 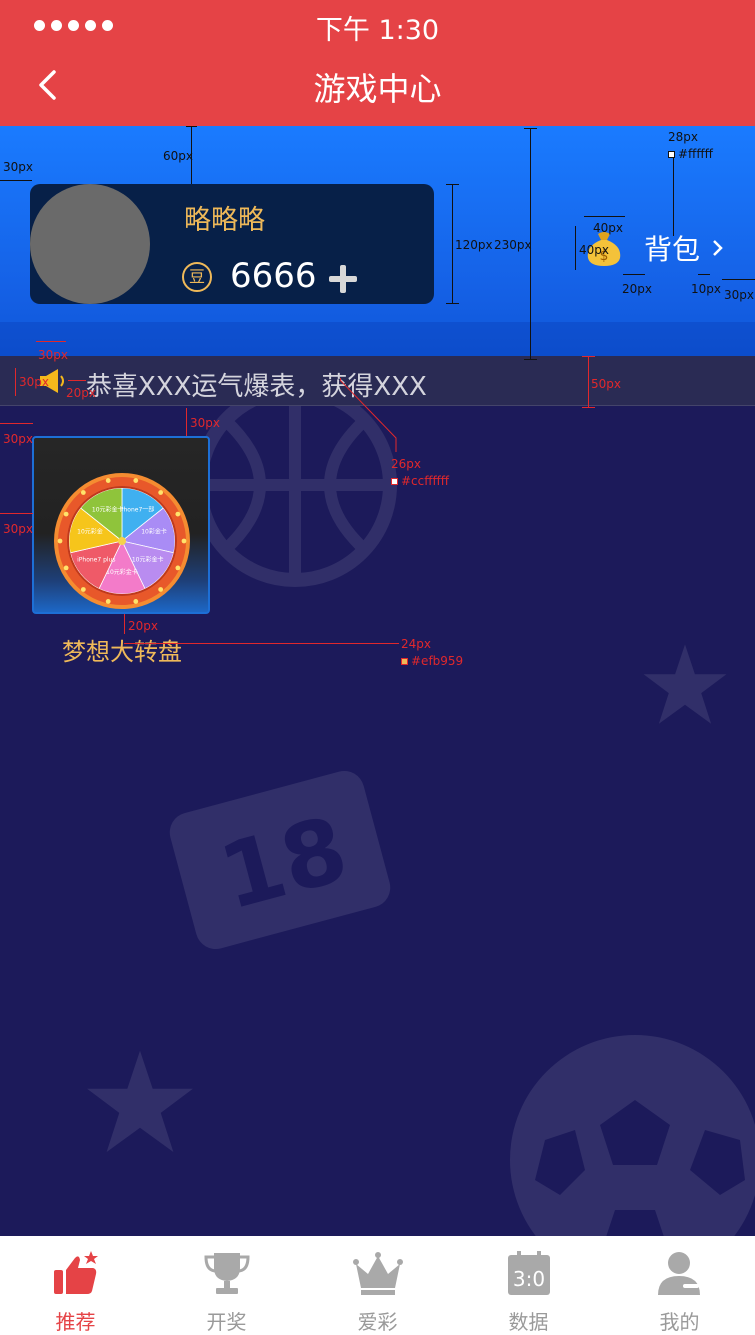 I want to click on thumbs-up-icon, so click(x=75, y=1272).